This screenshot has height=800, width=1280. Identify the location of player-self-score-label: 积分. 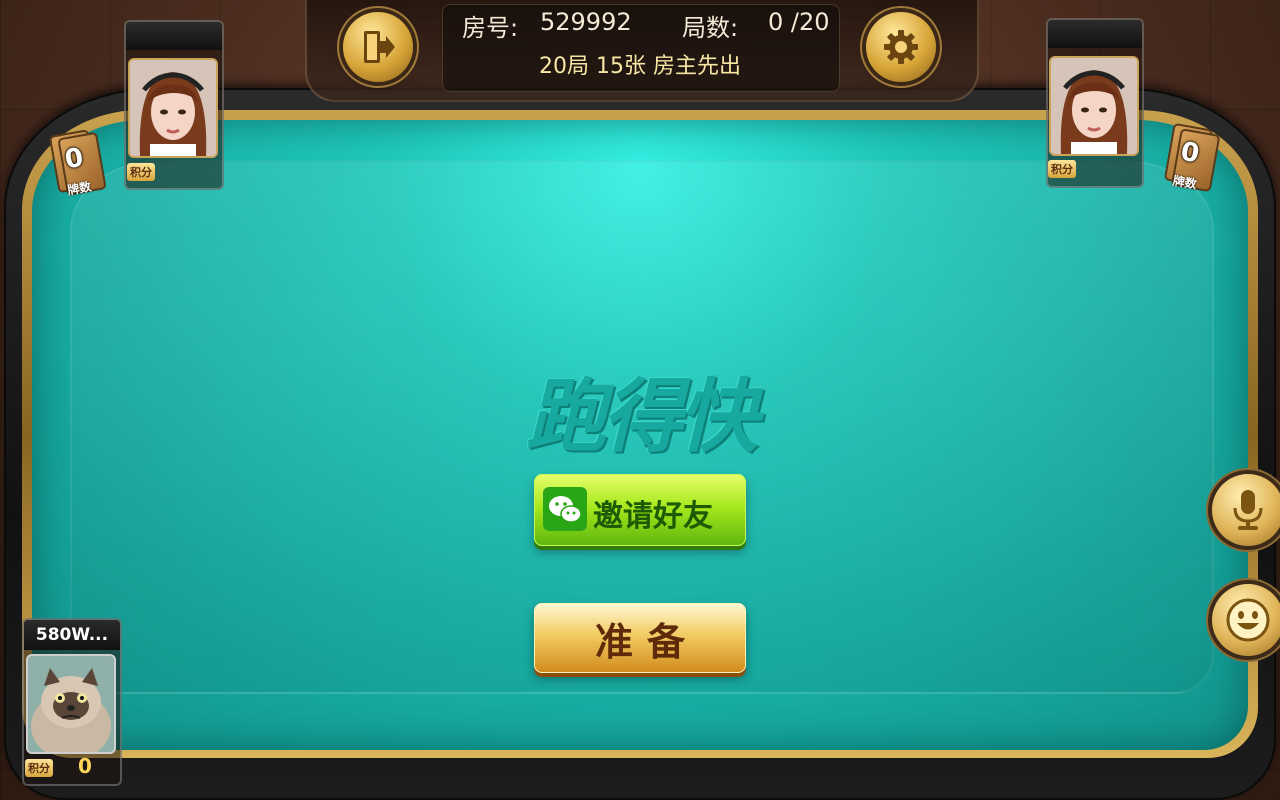
(39, 768).